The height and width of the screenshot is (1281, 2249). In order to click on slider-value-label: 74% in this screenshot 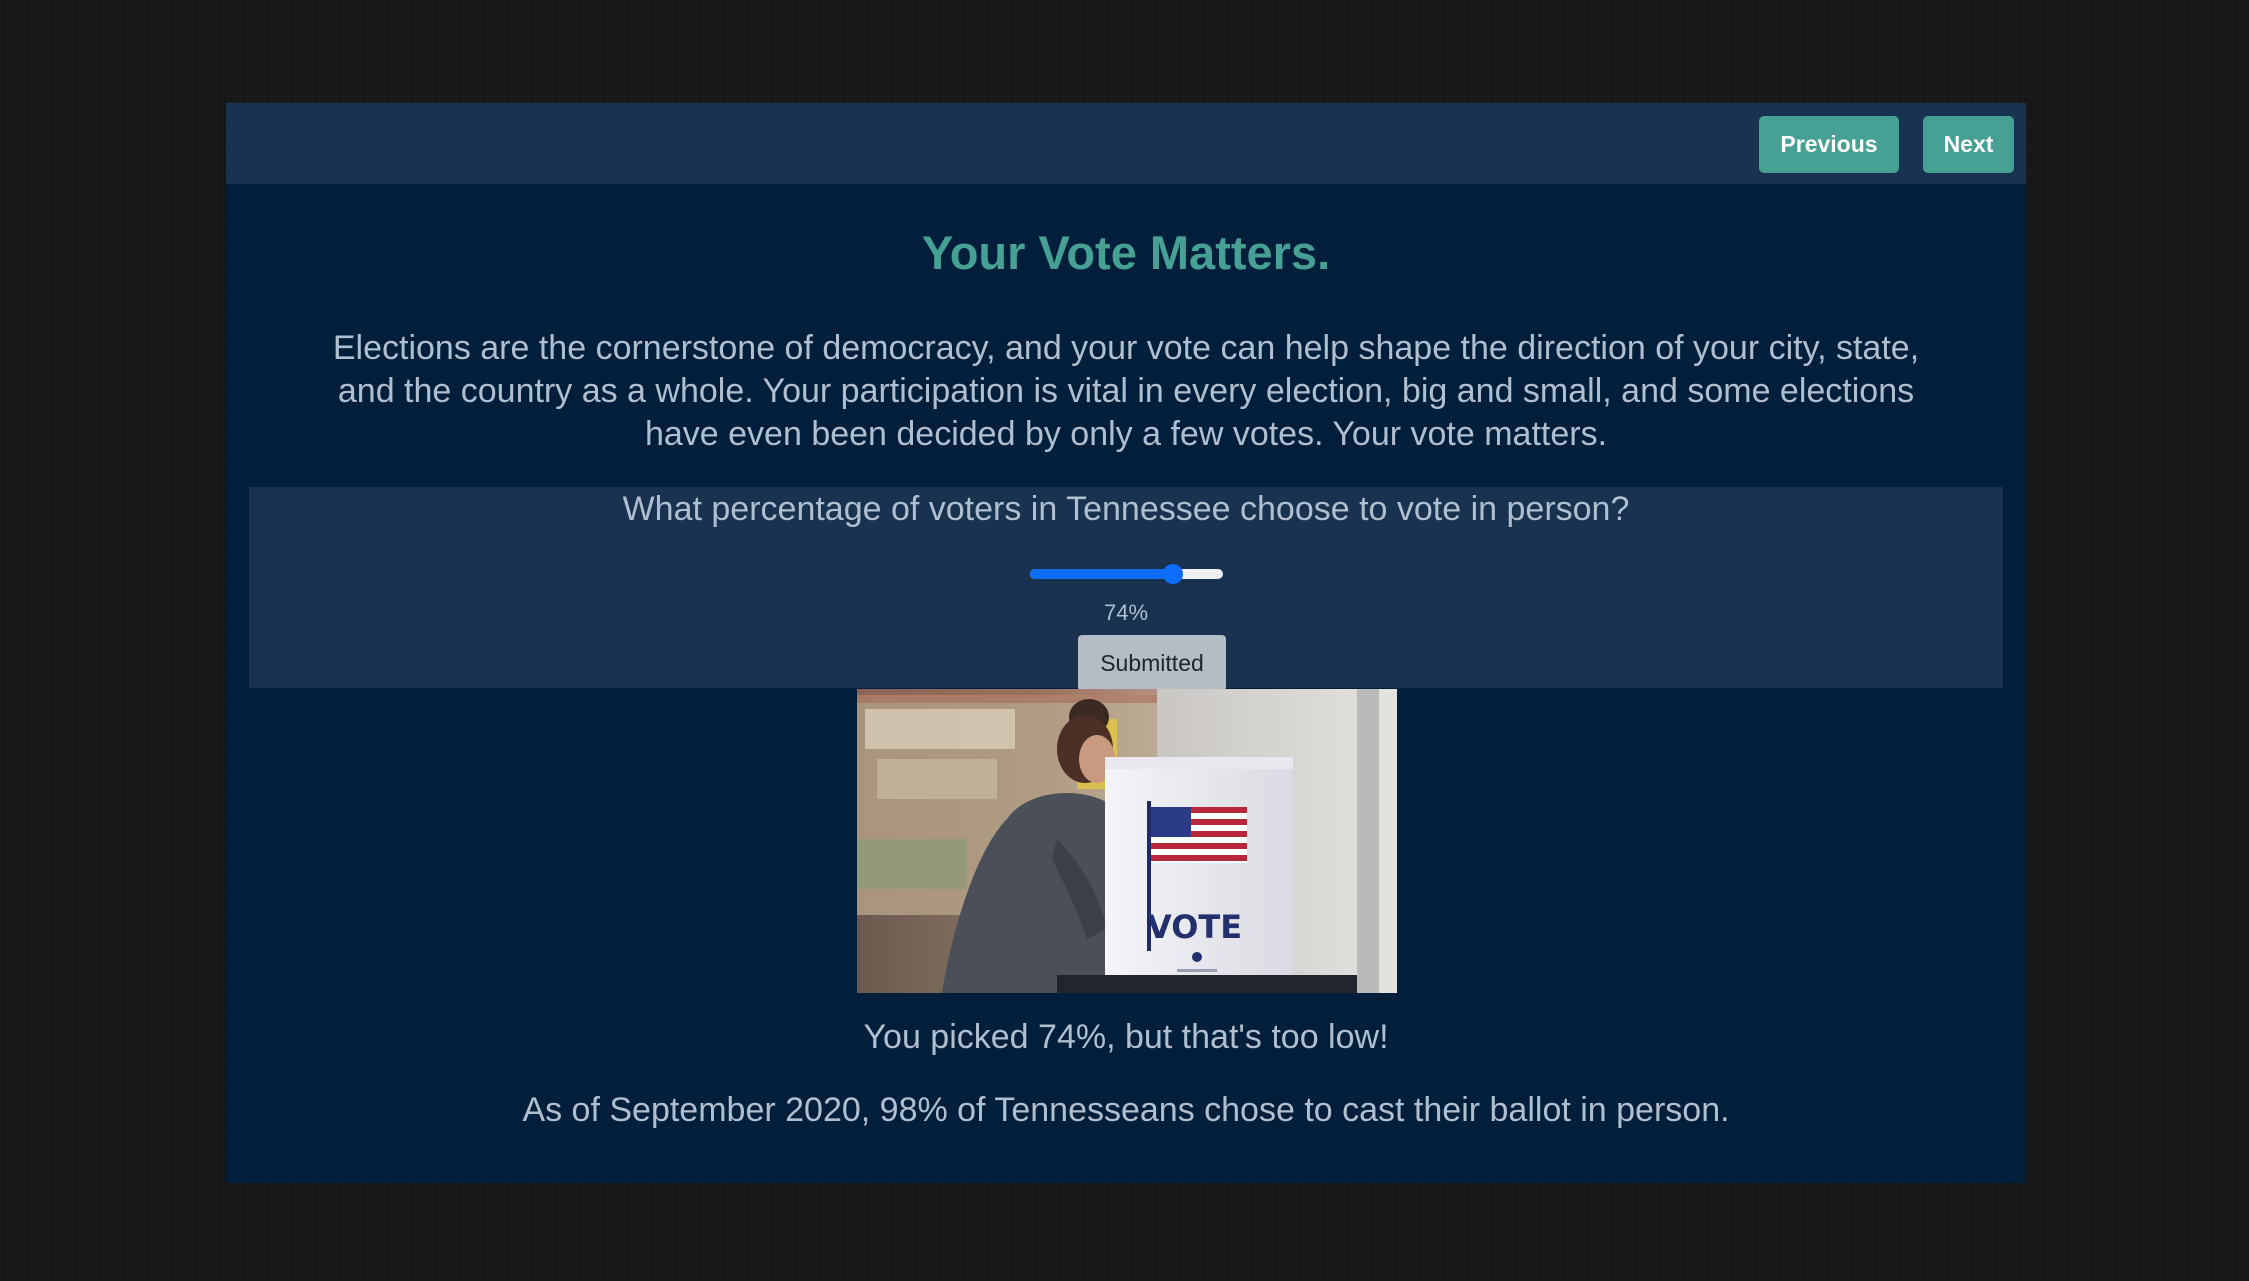, I will do `click(1126, 612)`.